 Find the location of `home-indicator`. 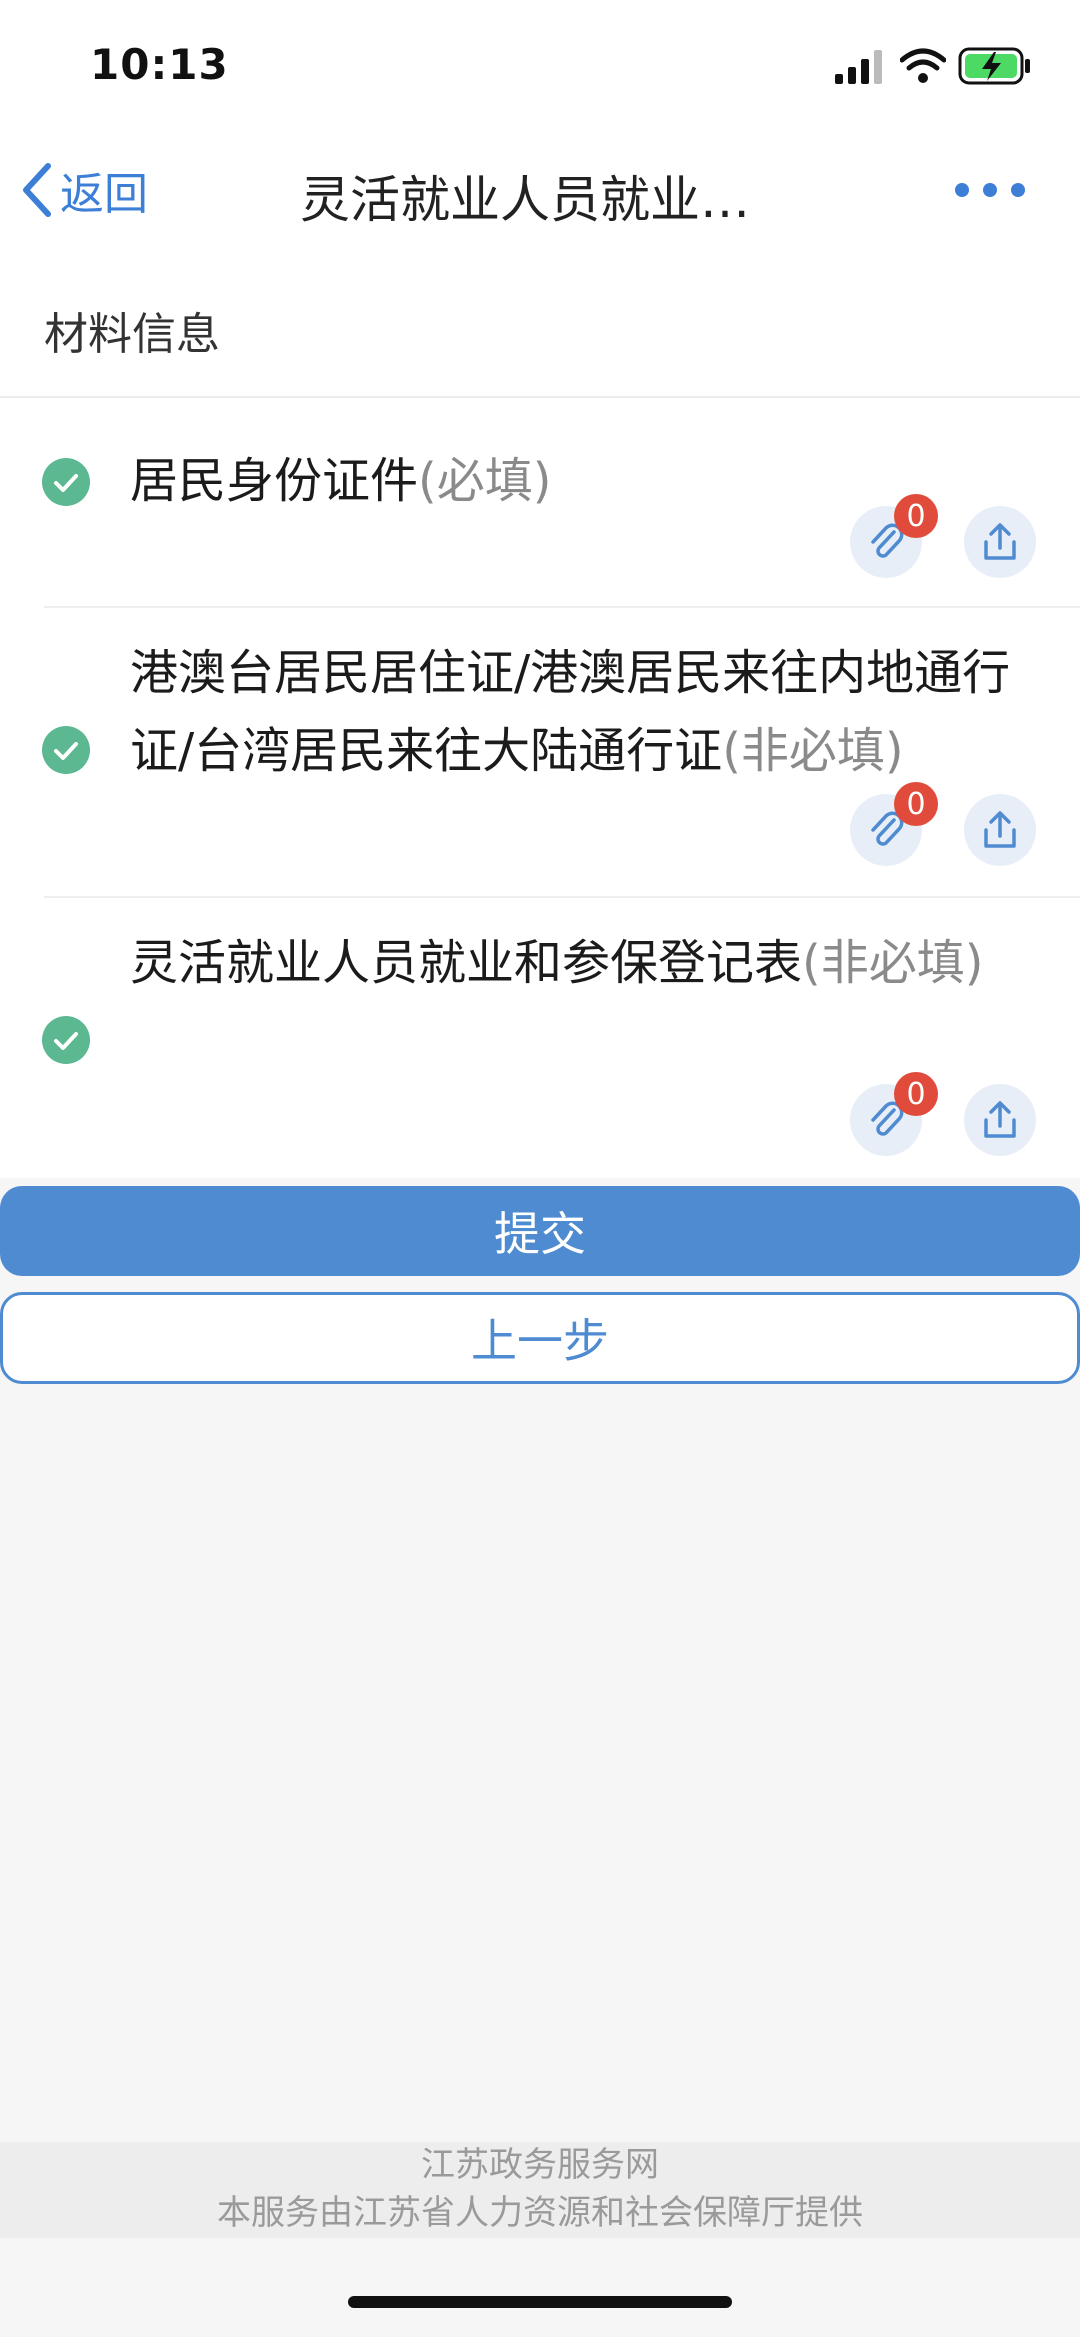

home-indicator is located at coordinates (540, 2302).